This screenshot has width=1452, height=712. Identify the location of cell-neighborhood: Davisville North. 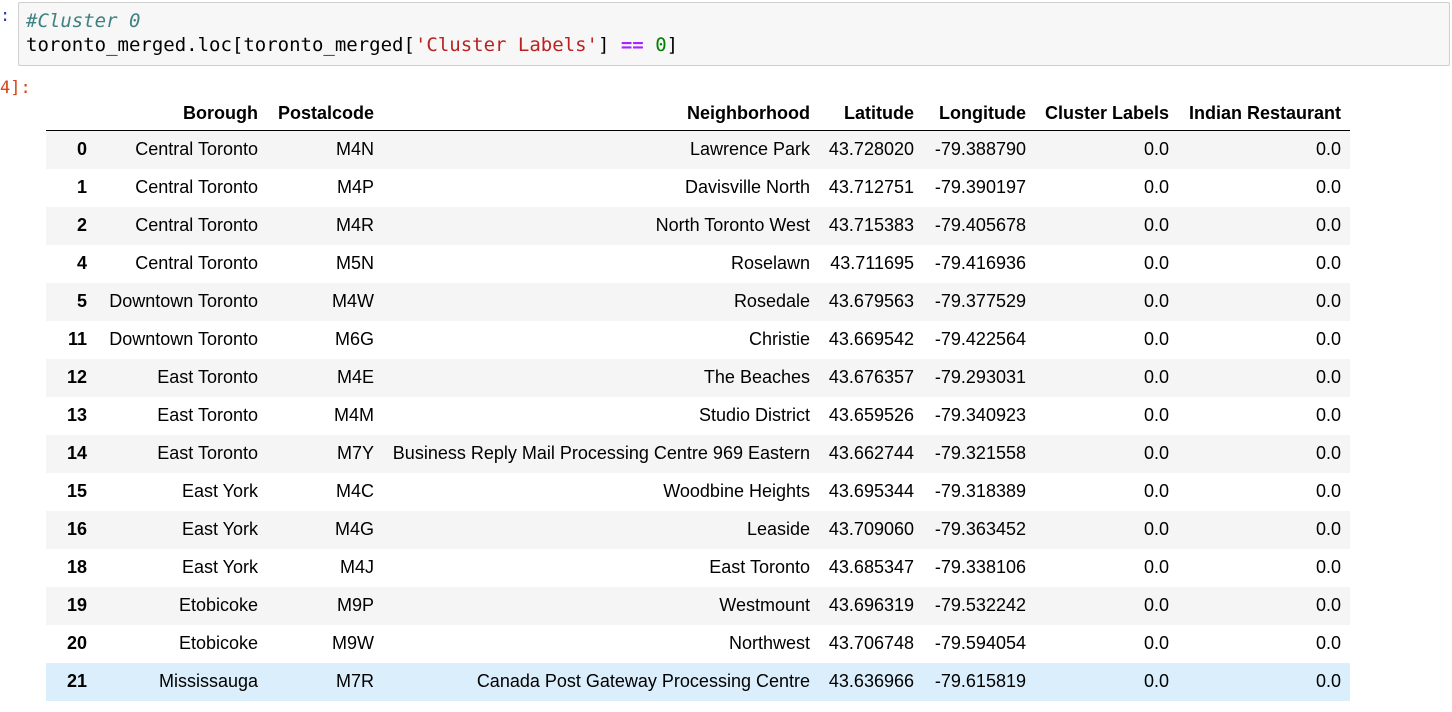
(747, 187).